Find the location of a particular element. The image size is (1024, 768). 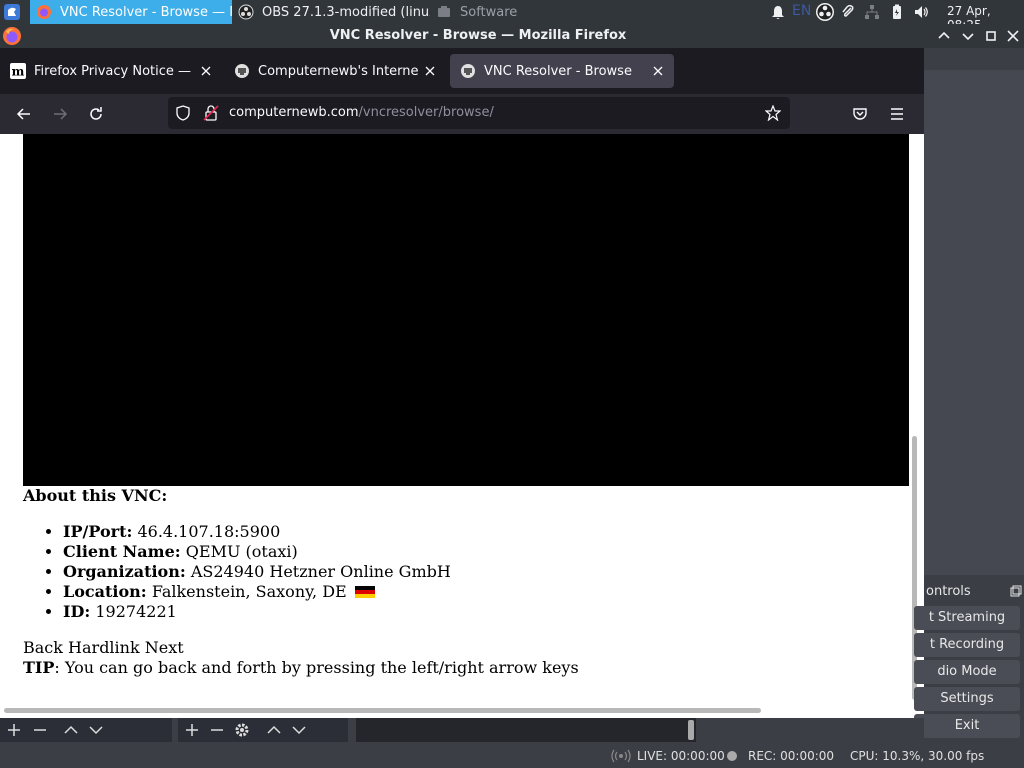

button-label: Exit is located at coordinates (967, 725).